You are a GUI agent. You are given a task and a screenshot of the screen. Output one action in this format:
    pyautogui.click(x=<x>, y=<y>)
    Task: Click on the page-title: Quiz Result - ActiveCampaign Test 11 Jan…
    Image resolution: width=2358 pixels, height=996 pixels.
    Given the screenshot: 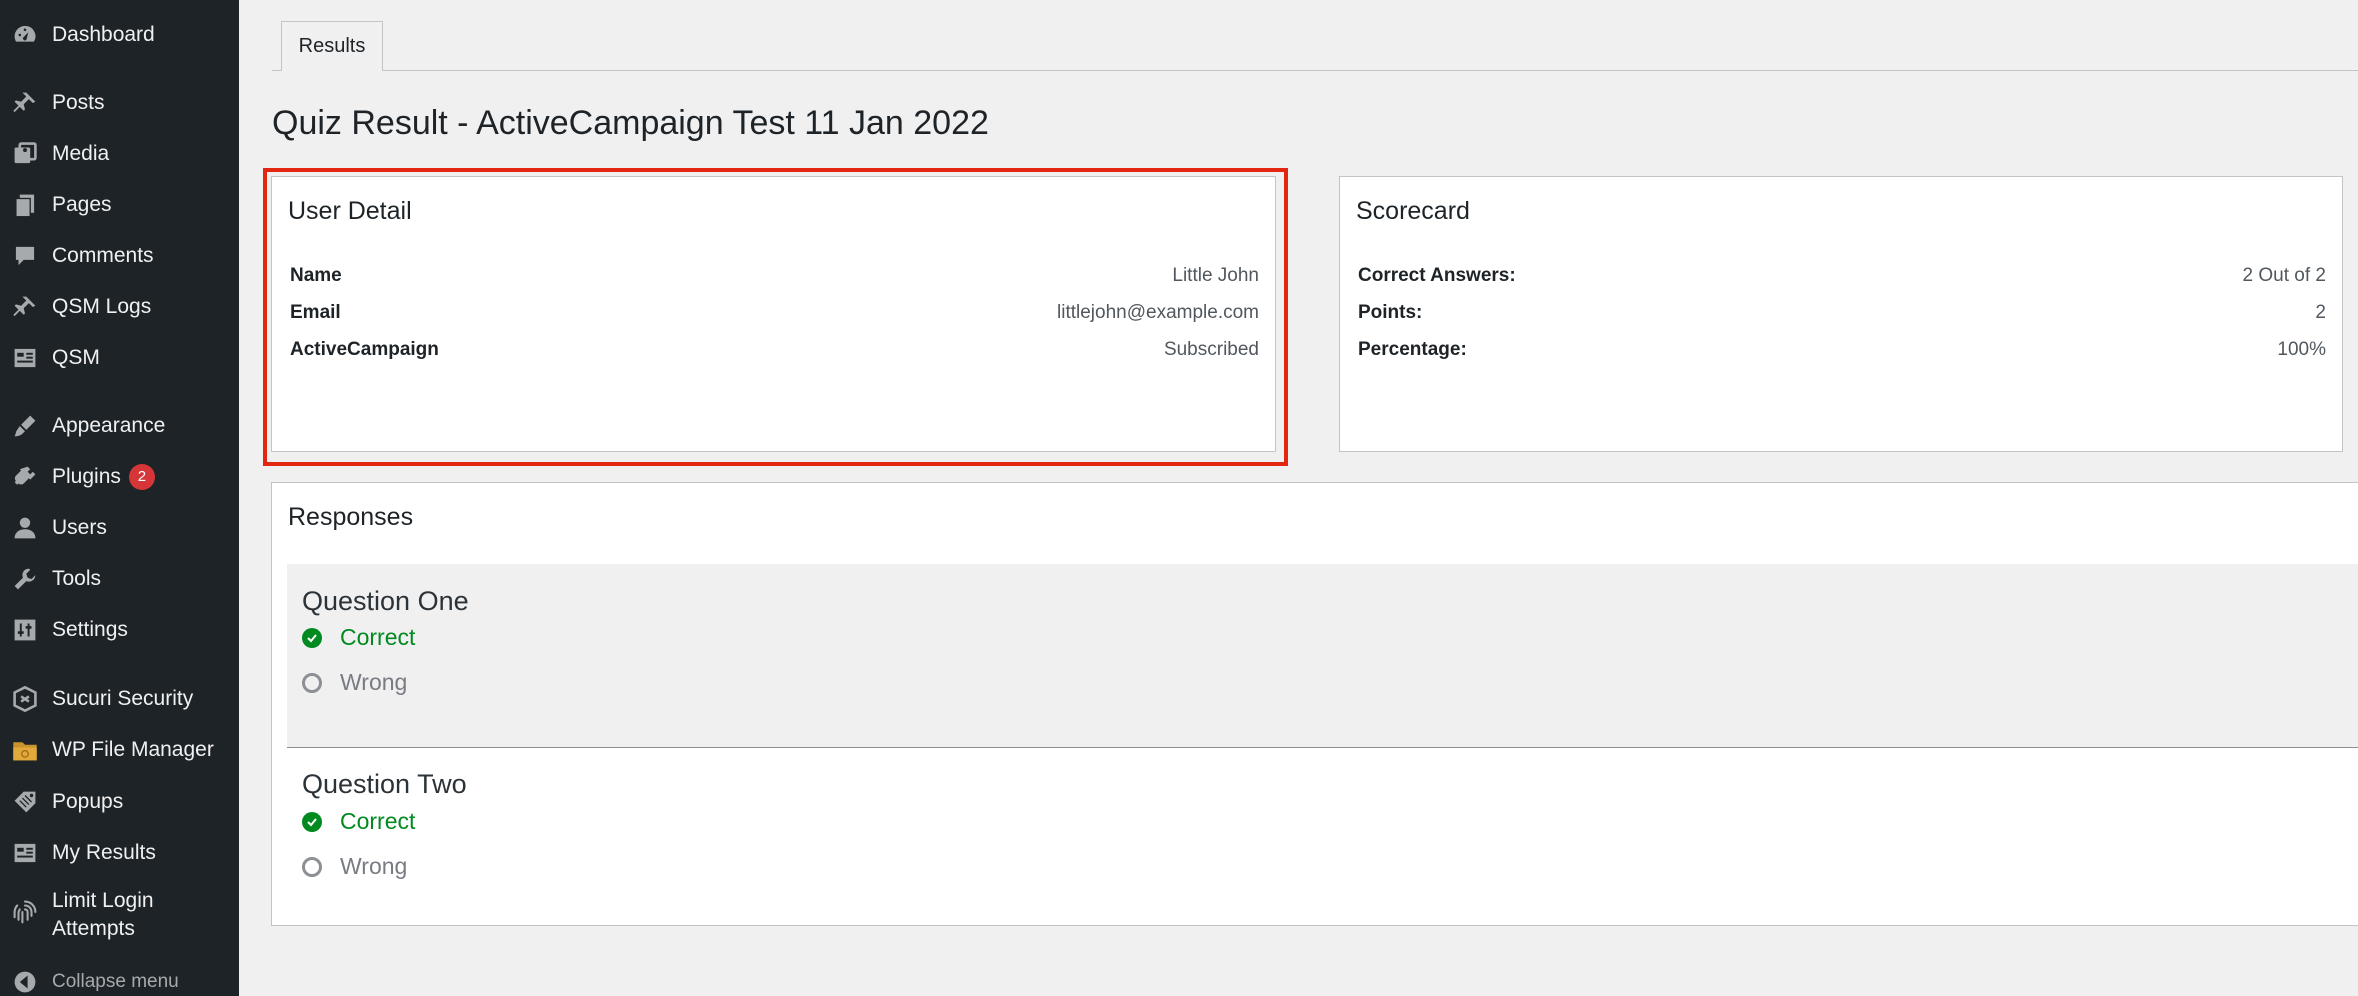 What is the action you would take?
    pyautogui.click(x=630, y=123)
    